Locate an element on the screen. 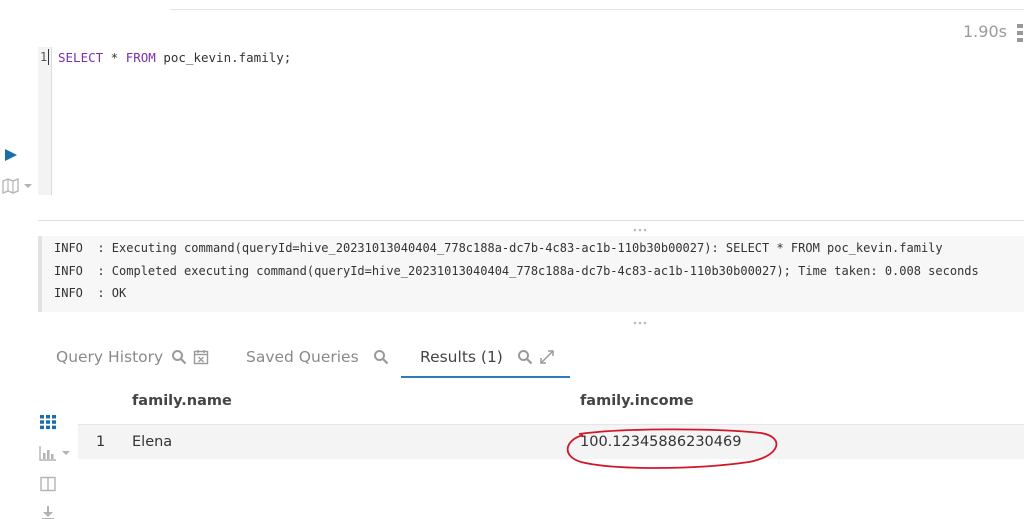 This screenshot has height=519, width=1024. tab-query-history: Query History is located at coordinates (132, 357).